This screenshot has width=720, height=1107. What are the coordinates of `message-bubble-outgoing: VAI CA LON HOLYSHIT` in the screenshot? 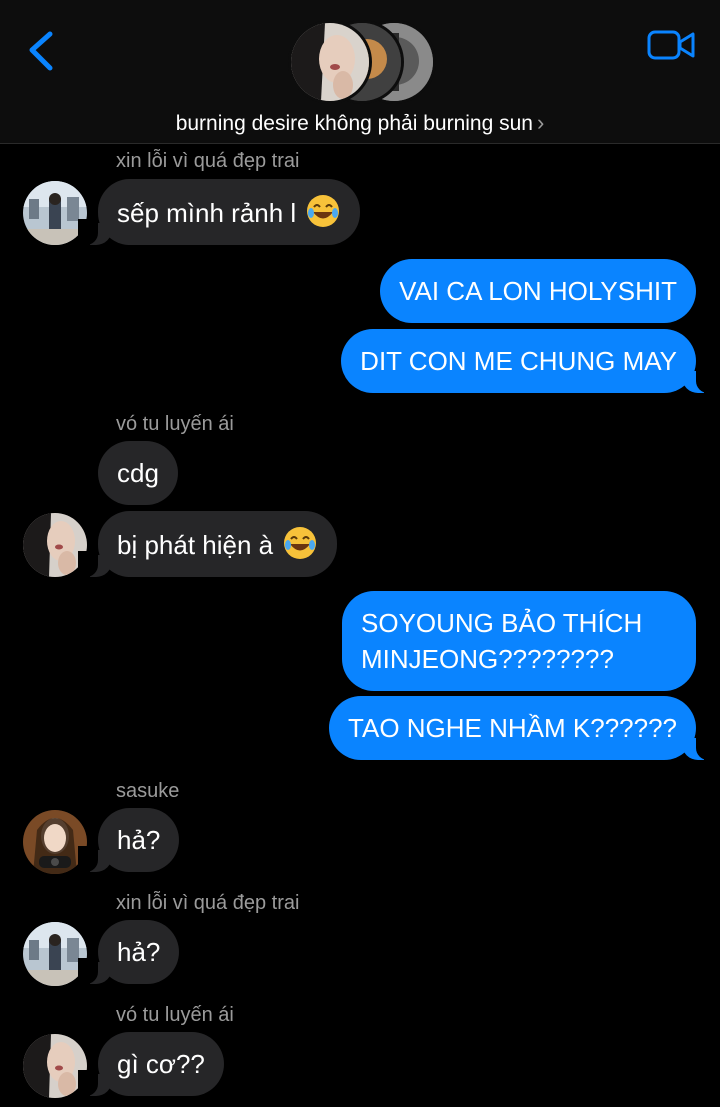 It's located at (538, 291).